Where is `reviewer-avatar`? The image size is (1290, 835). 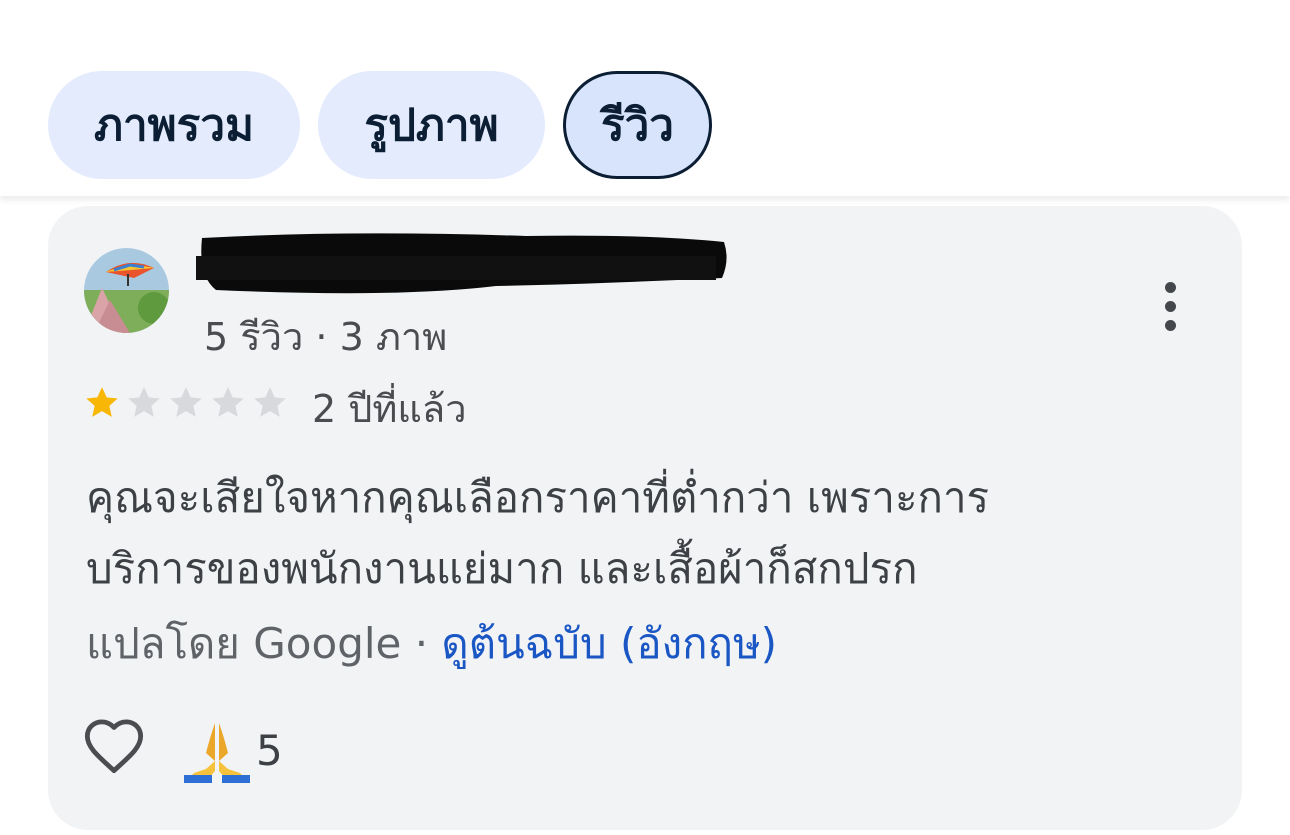
reviewer-avatar is located at coordinates (126, 290).